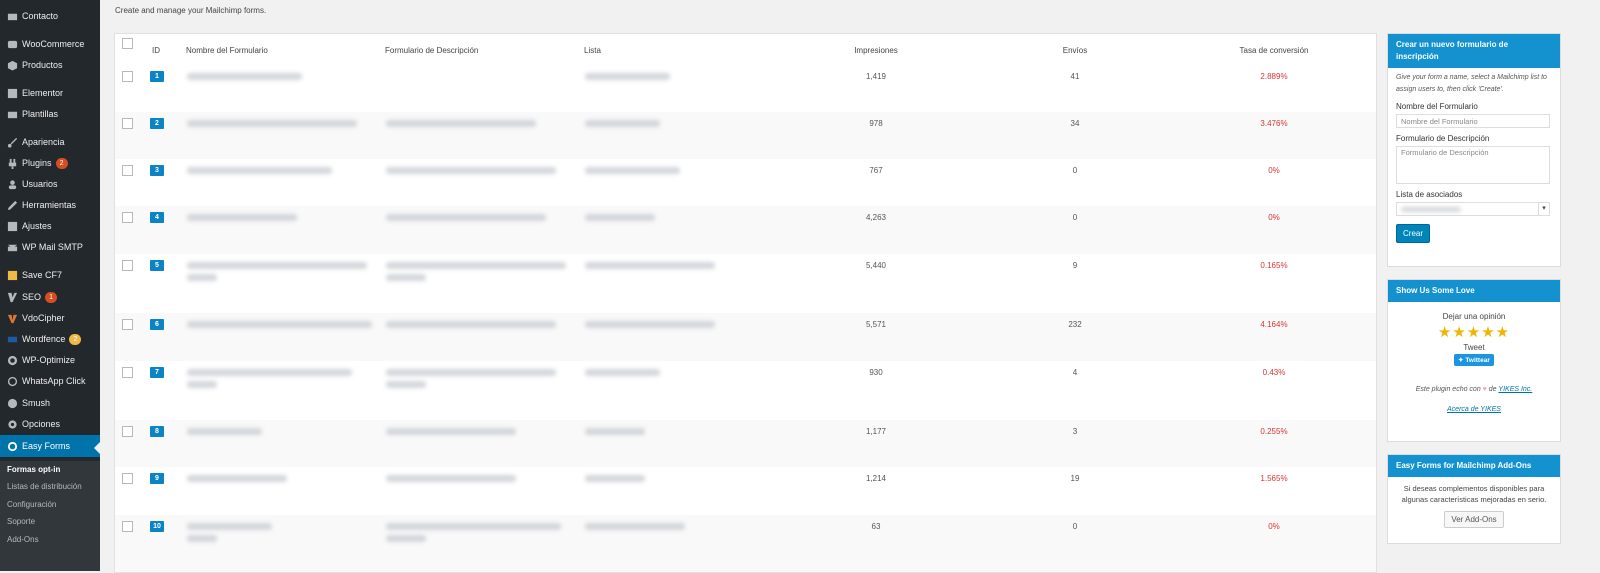 Image resolution: width=1600 pixels, height=573 pixels. I want to click on menu-item-smush: Smush, so click(50, 403).